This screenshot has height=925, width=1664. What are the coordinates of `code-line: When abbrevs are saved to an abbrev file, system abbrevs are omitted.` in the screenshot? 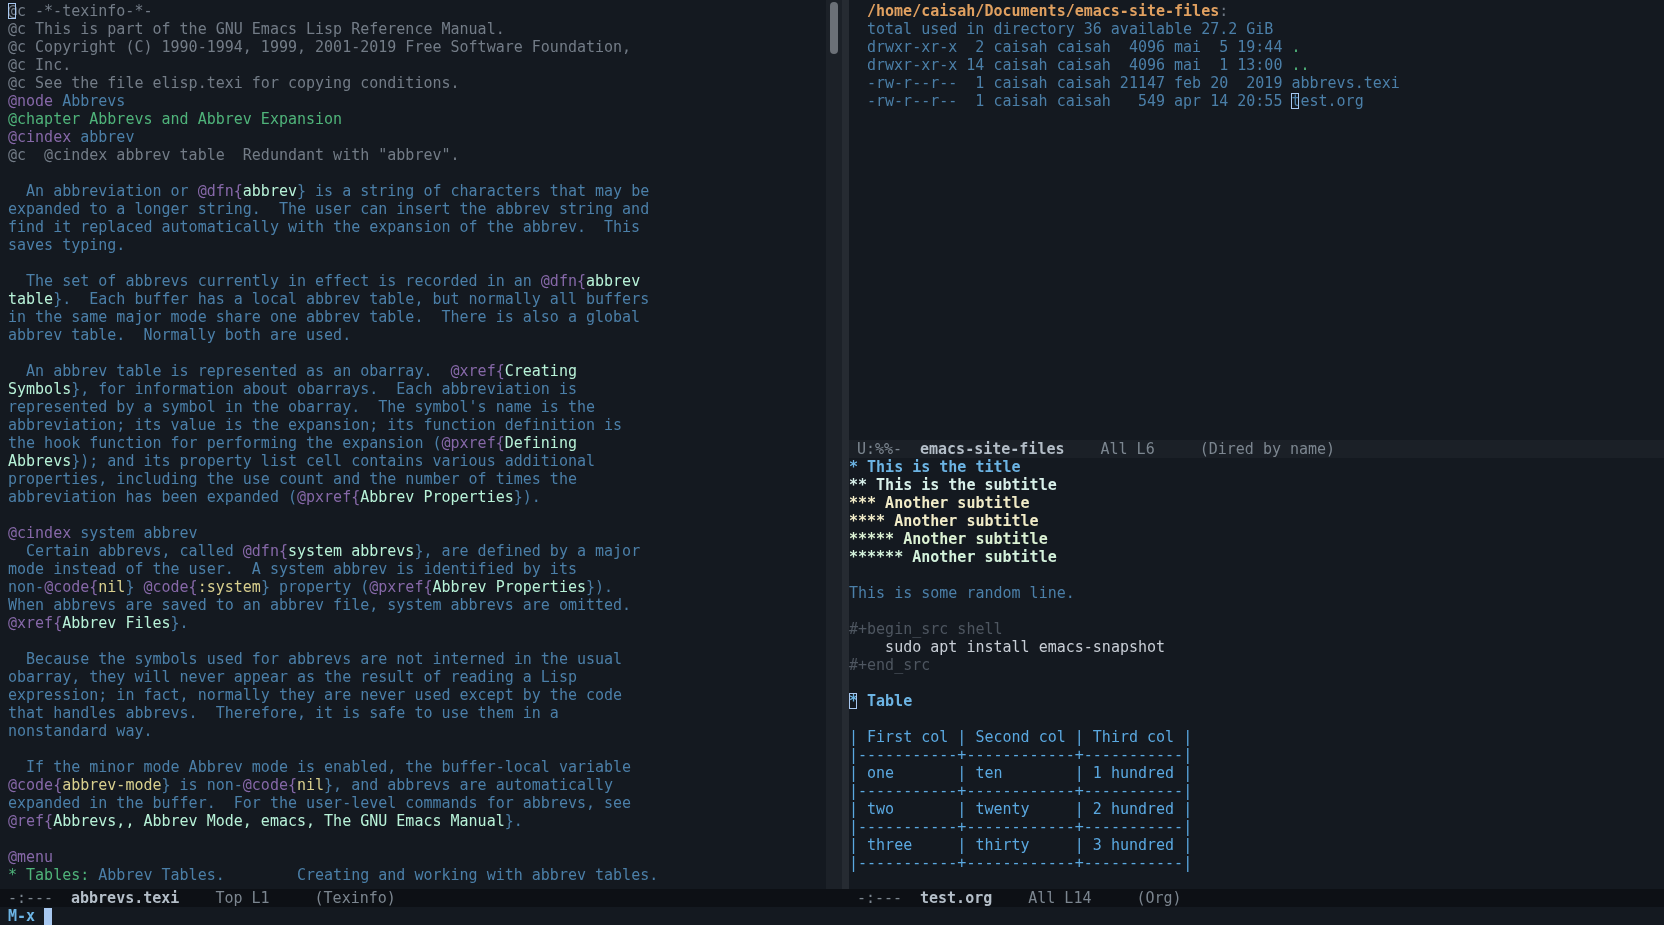 It's located at (320, 605).